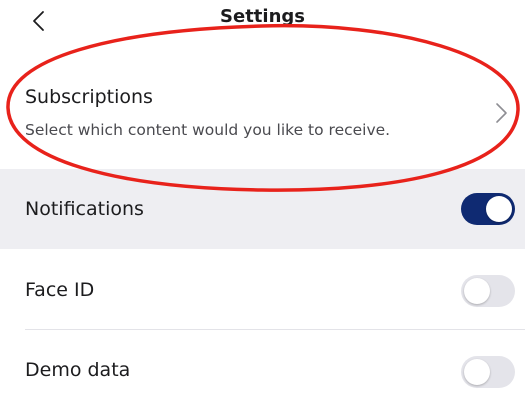 Image resolution: width=525 pixels, height=410 pixels. What do you see at coordinates (502, 113) in the screenshot?
I see `chevron-right-icon` at bounding box center [502, 113].